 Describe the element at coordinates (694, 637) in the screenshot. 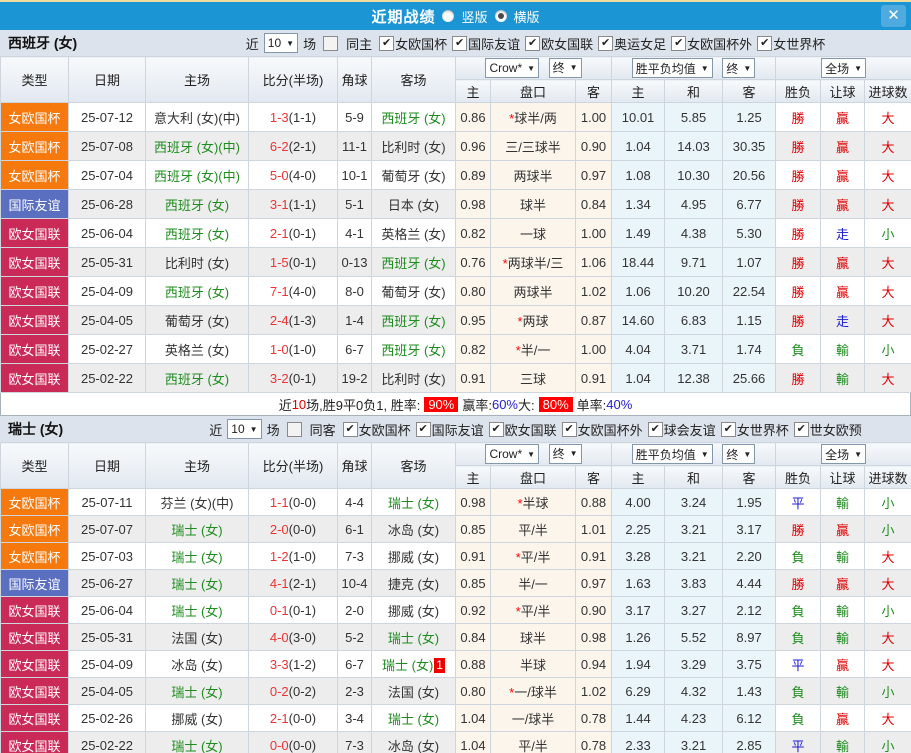

I see `avg-odds-draw: 5.52` at that location.